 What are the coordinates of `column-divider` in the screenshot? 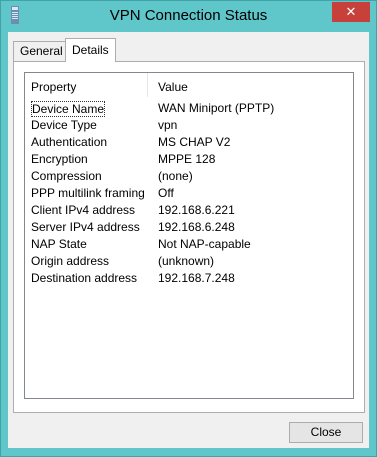 It's located at (147, 85).